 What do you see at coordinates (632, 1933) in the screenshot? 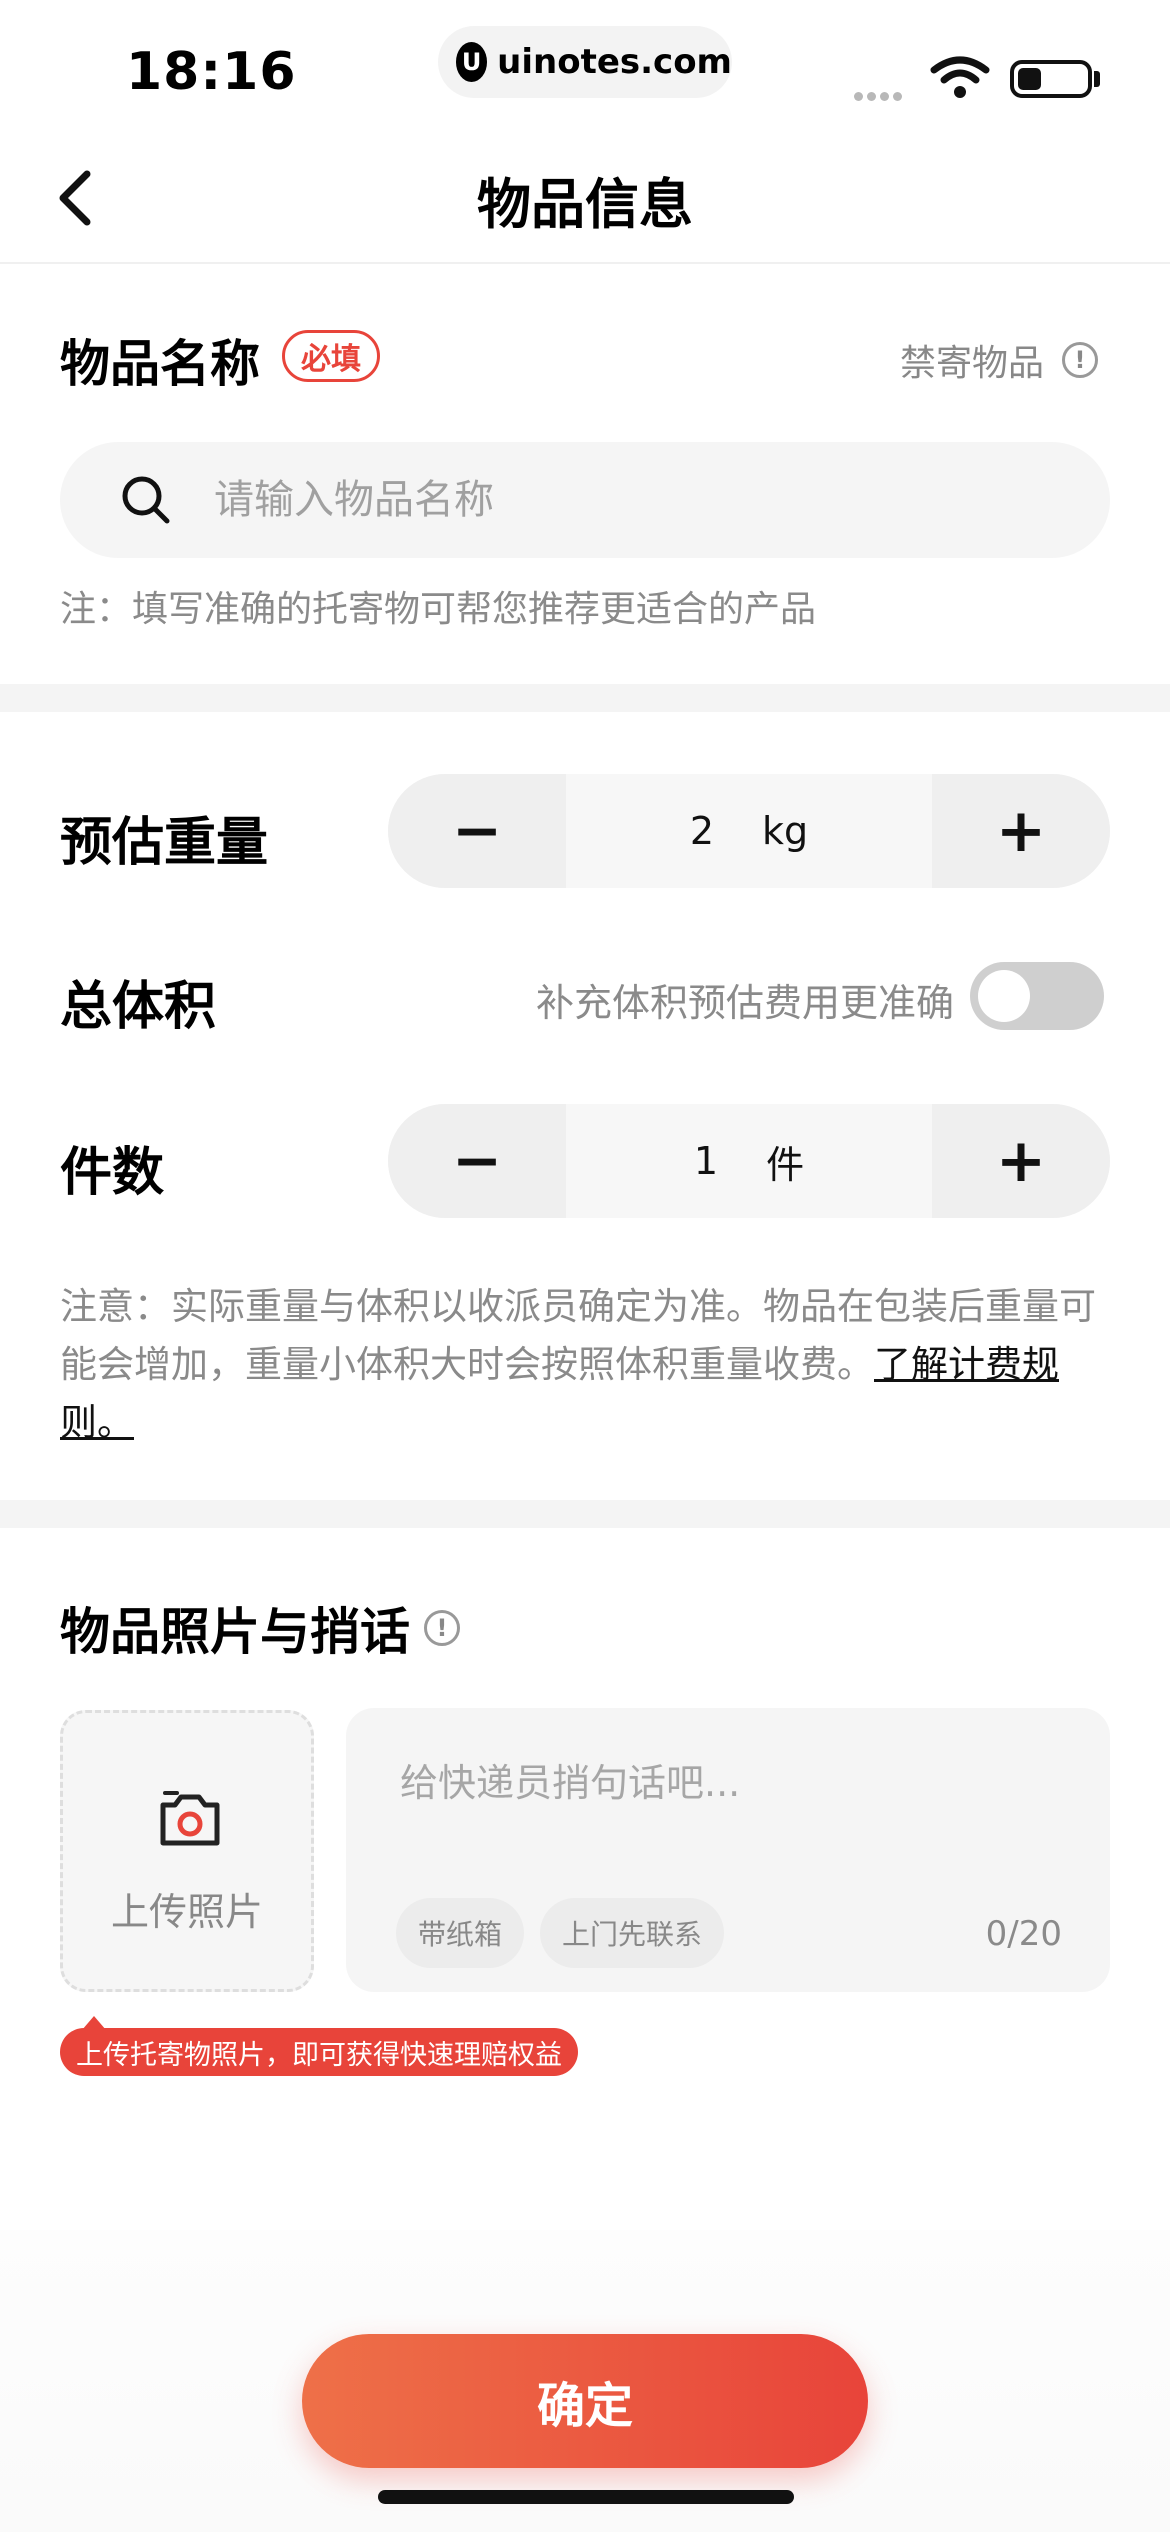
I see `chip-contact-first: 上门先联系` at bounding box center [632, 1933].